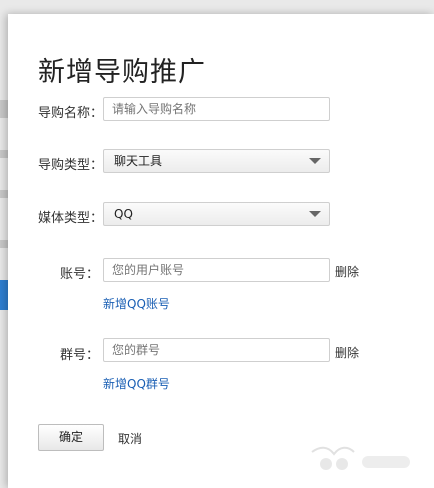  Describe the element at coordinates (360, 458) in the screenshot. I see `watermark-logo-icon` at that location.